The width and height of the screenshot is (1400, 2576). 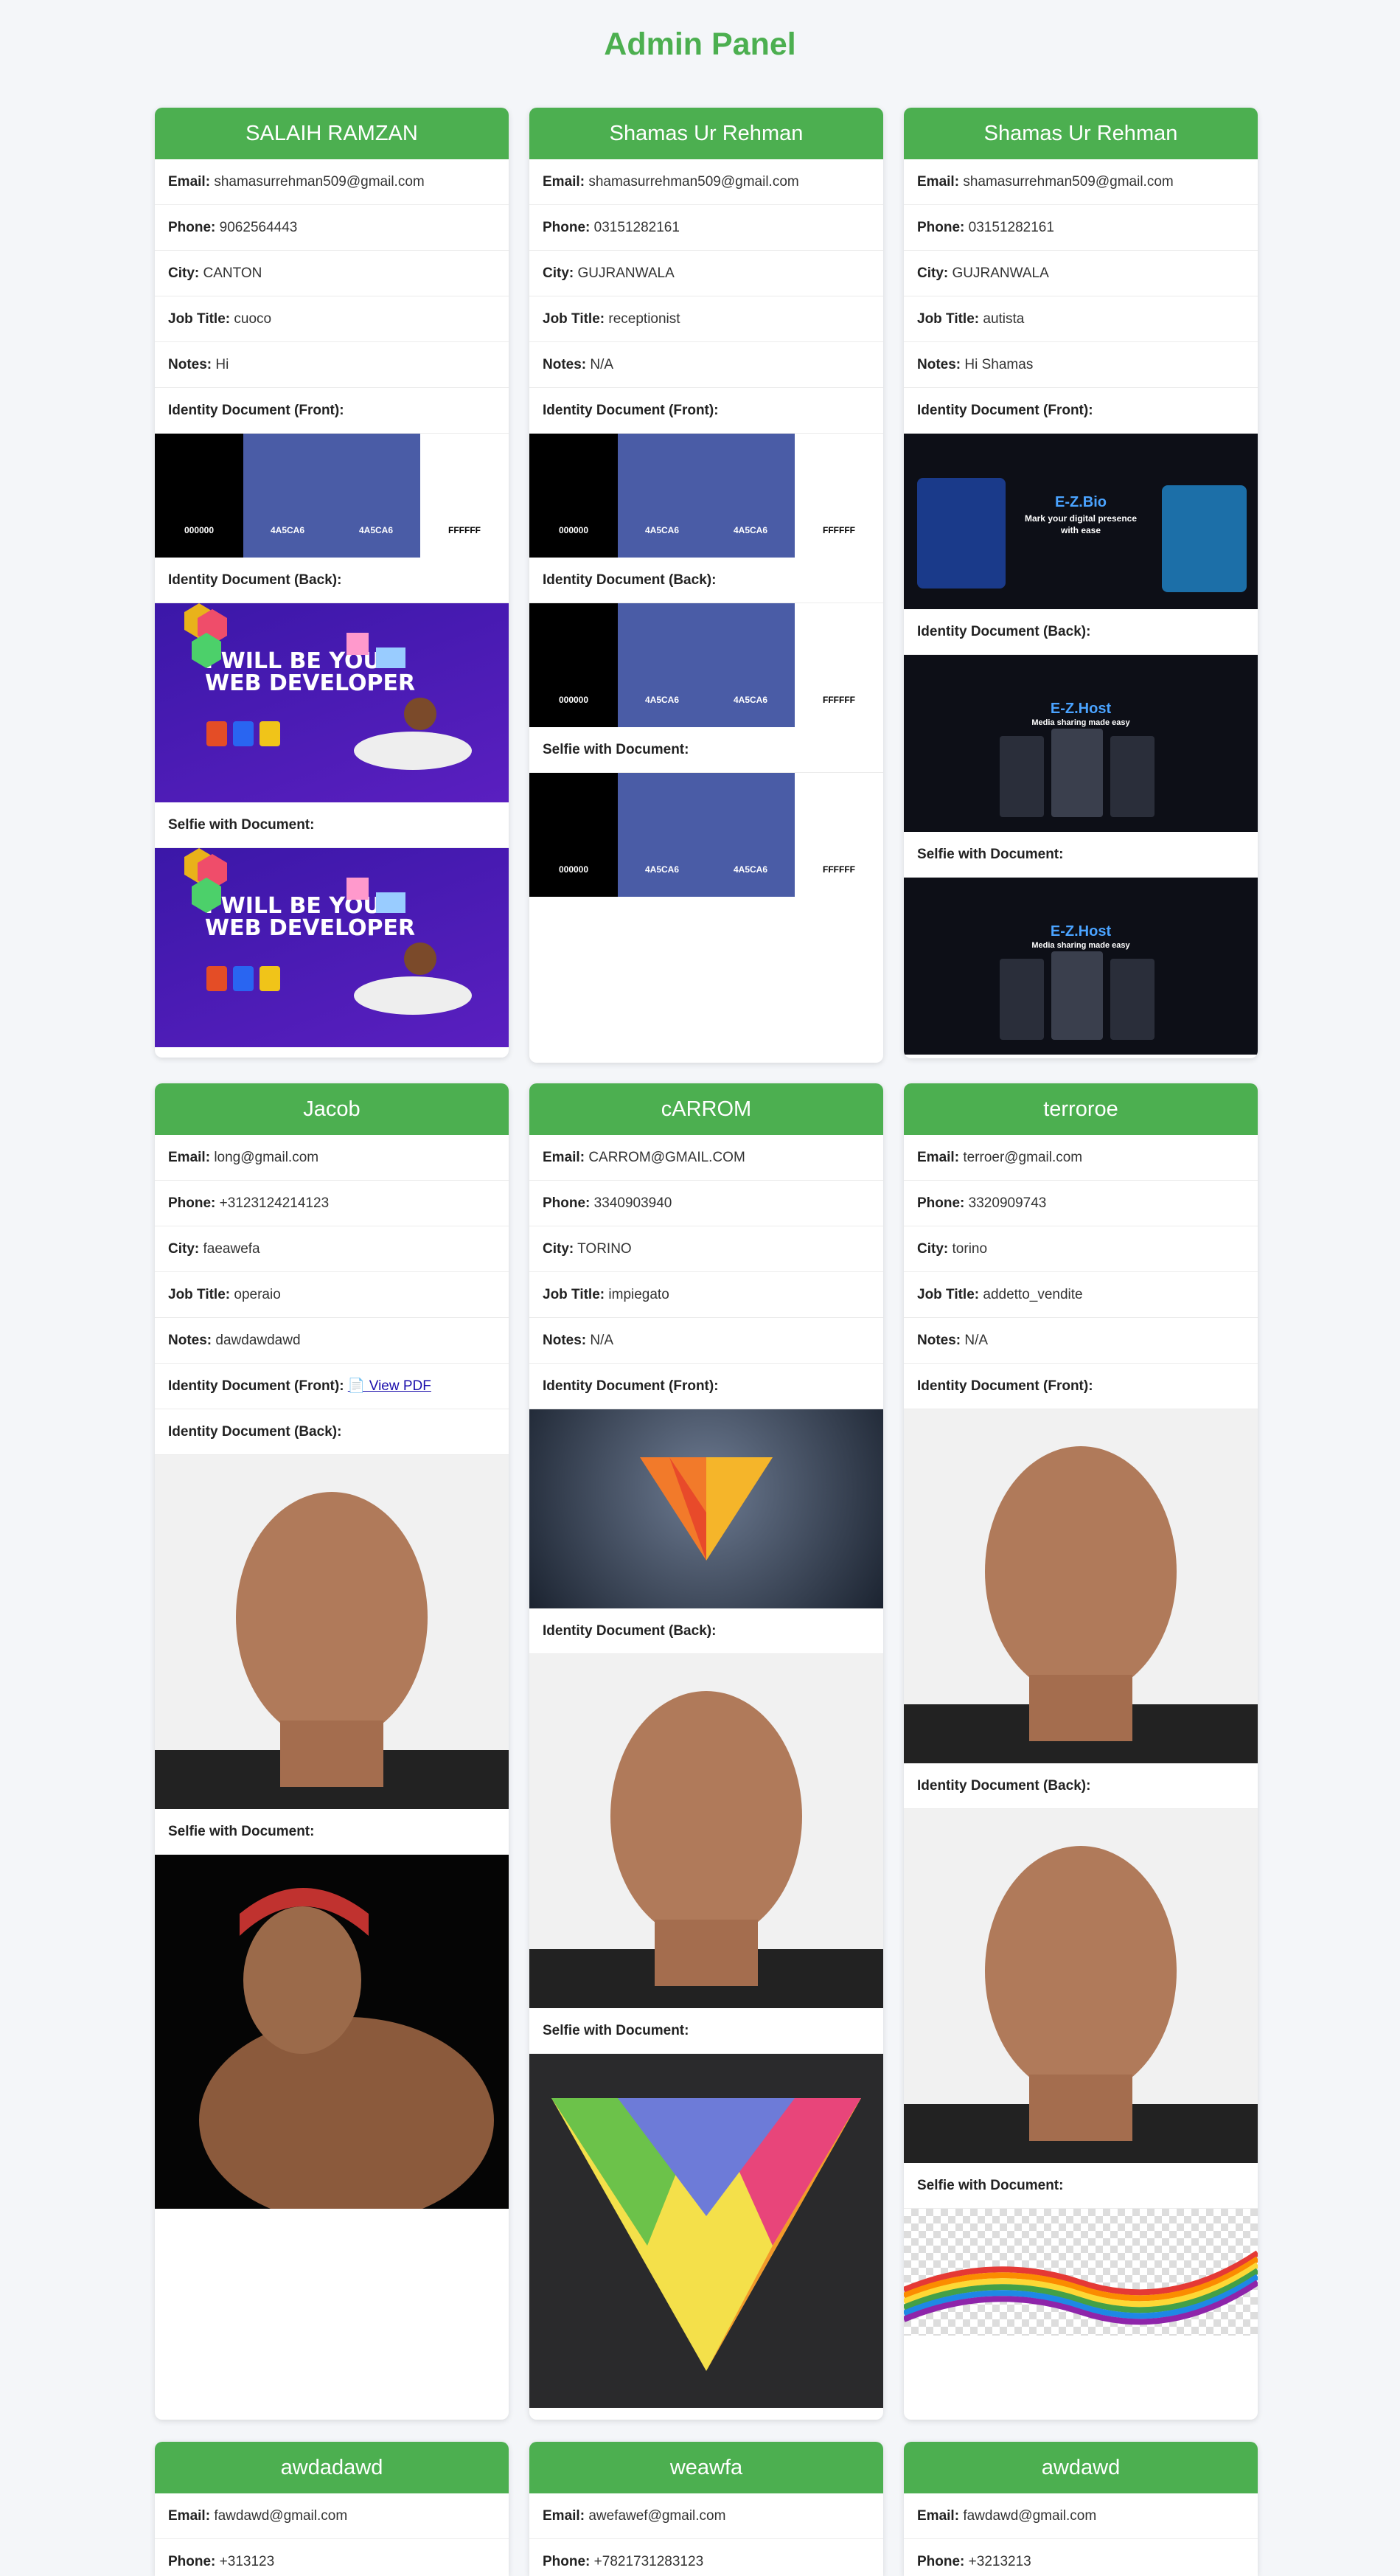 What do you see at coordinates (332, 1158) in the screenshot?
I see `email-row: Email: long@gmail.com` at bounding box center [332, 1158].